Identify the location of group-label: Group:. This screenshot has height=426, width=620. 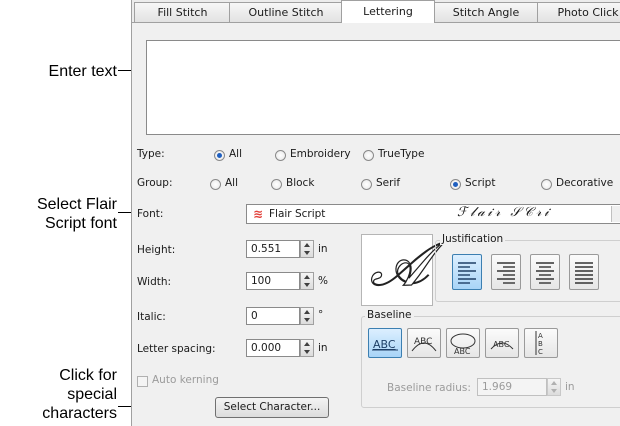
(155, 183).